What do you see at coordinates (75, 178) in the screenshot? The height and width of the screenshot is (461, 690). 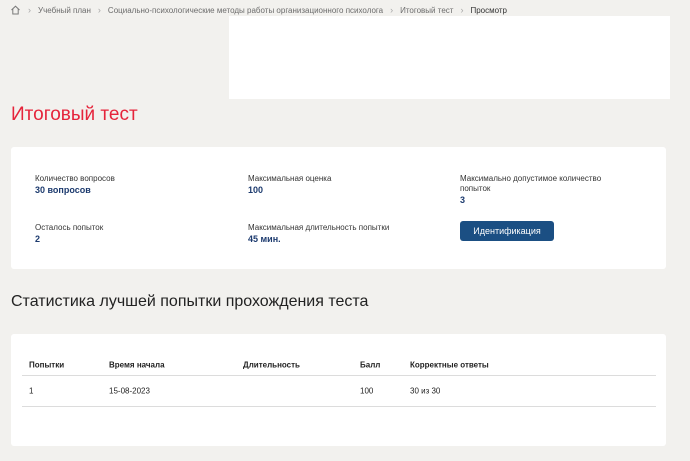 I see `questions-count-label: Количество вопросов` at bounding box center [75, 178].